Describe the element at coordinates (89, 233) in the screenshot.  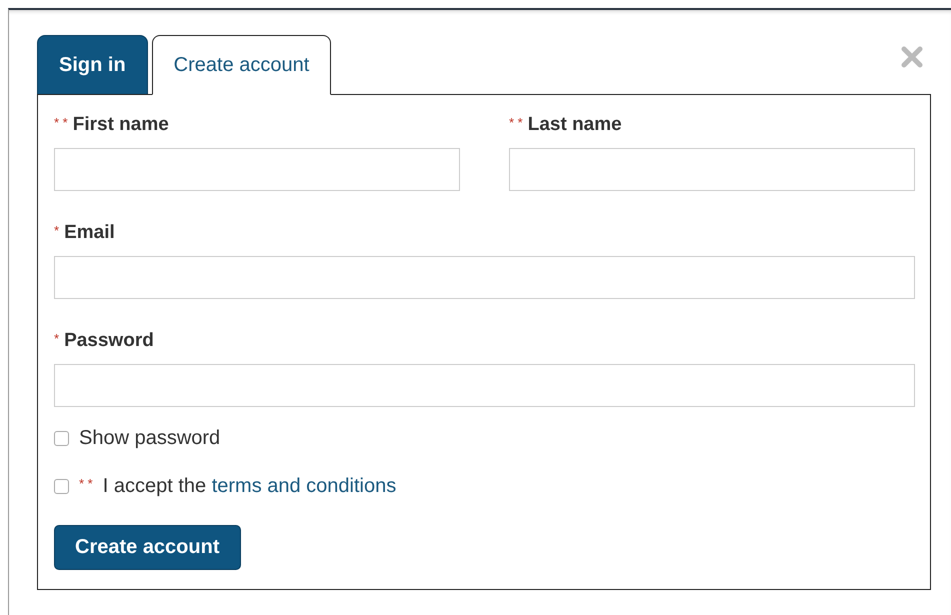
I see `field-label: Email` at that location.